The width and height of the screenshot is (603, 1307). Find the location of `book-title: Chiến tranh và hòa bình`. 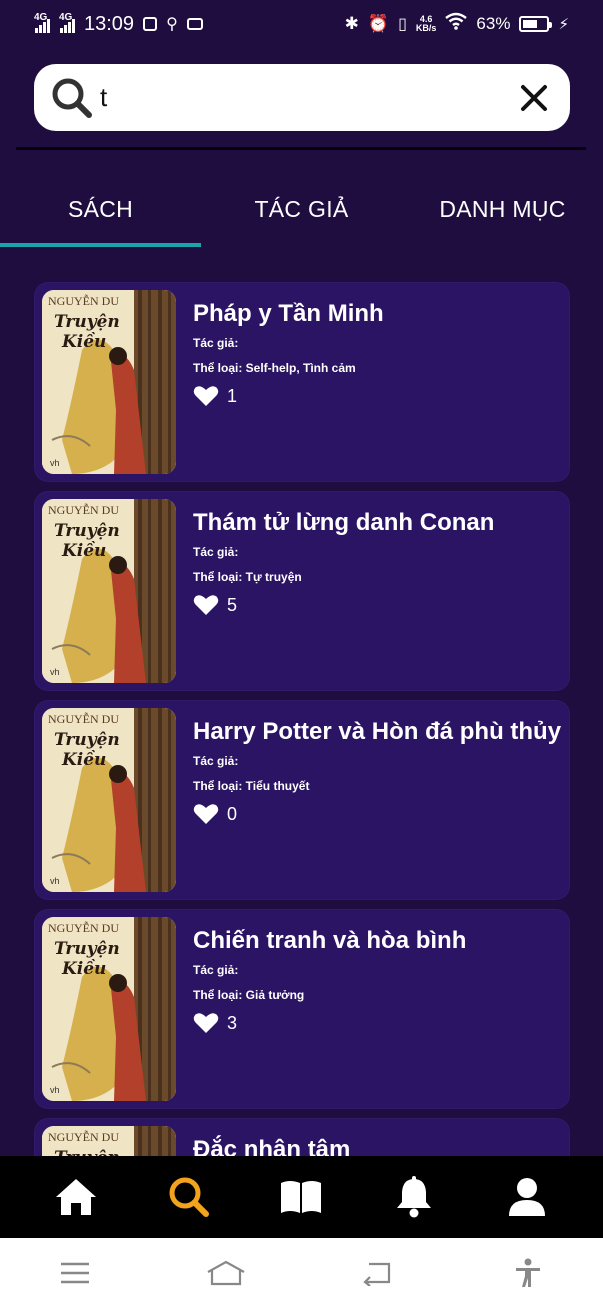

book-title: Chiến tranh và hòa bình is located at coordinates (330, 940).